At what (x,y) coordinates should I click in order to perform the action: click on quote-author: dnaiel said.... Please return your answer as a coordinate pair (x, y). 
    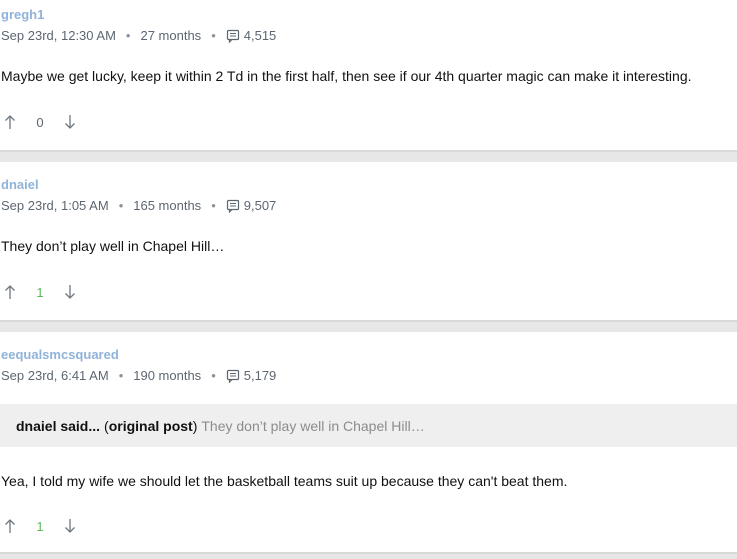
    Looking at the image, I should click on (58, 425).